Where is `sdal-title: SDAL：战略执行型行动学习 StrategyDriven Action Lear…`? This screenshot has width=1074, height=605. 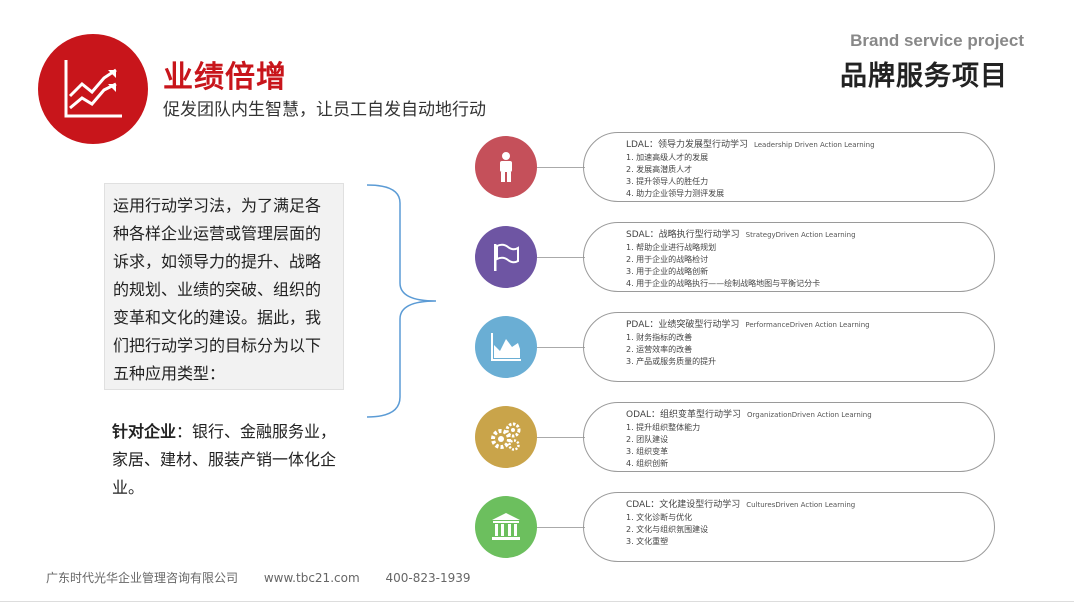 sdal-title: SDAL：战略执行型行动学习 StrategyDriven Action Lear… is located at coordinates (741, 235).